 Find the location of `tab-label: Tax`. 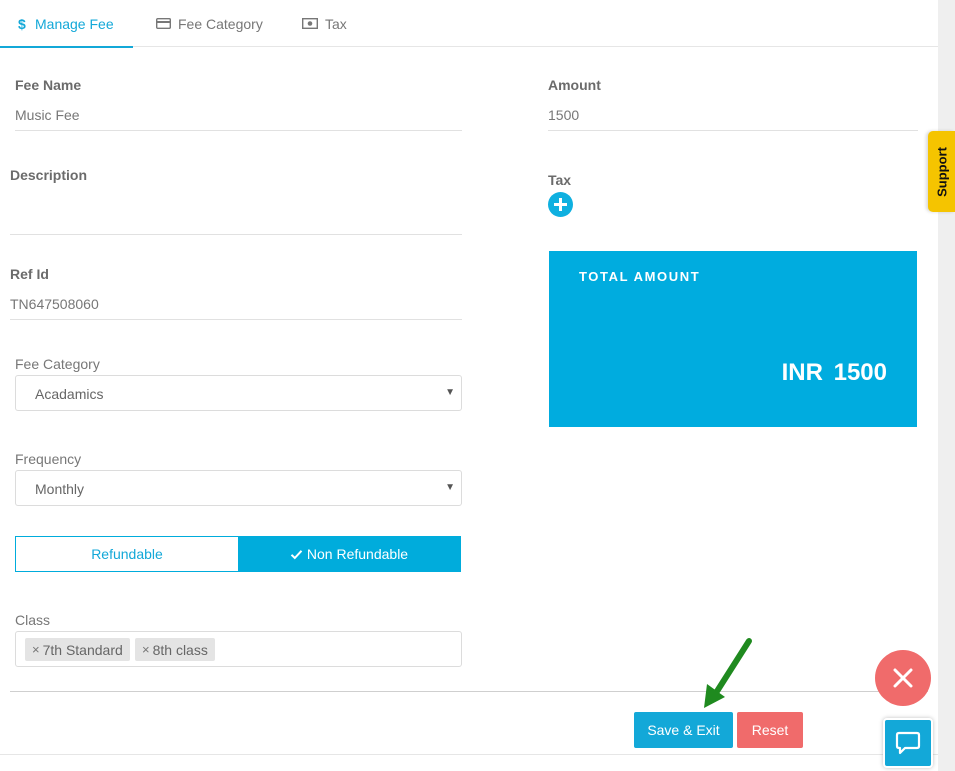

tab-label: Tax is located at coordinates (336, 23).